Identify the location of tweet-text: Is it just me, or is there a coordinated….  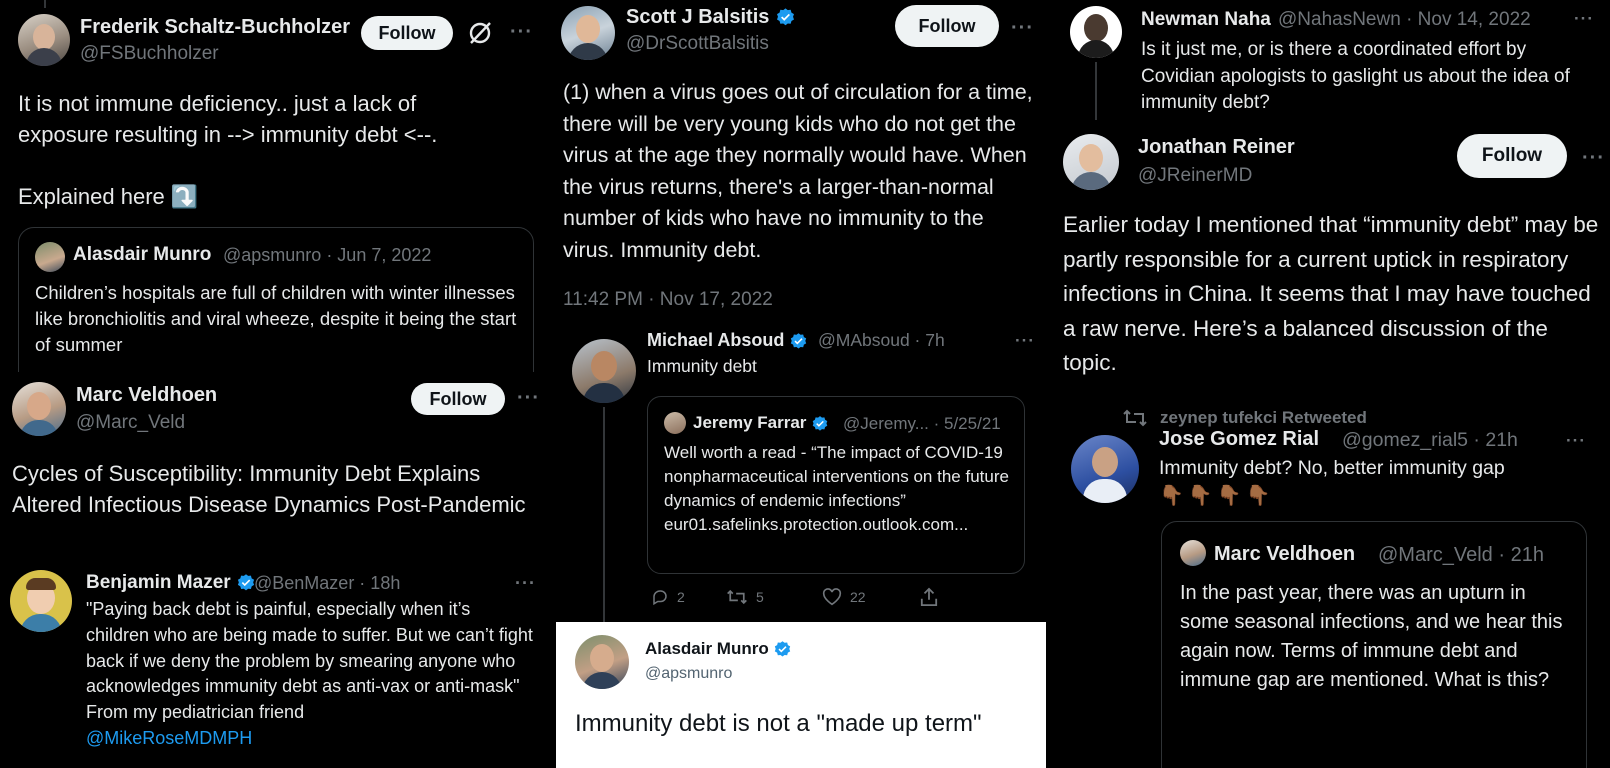
(1355, 76).